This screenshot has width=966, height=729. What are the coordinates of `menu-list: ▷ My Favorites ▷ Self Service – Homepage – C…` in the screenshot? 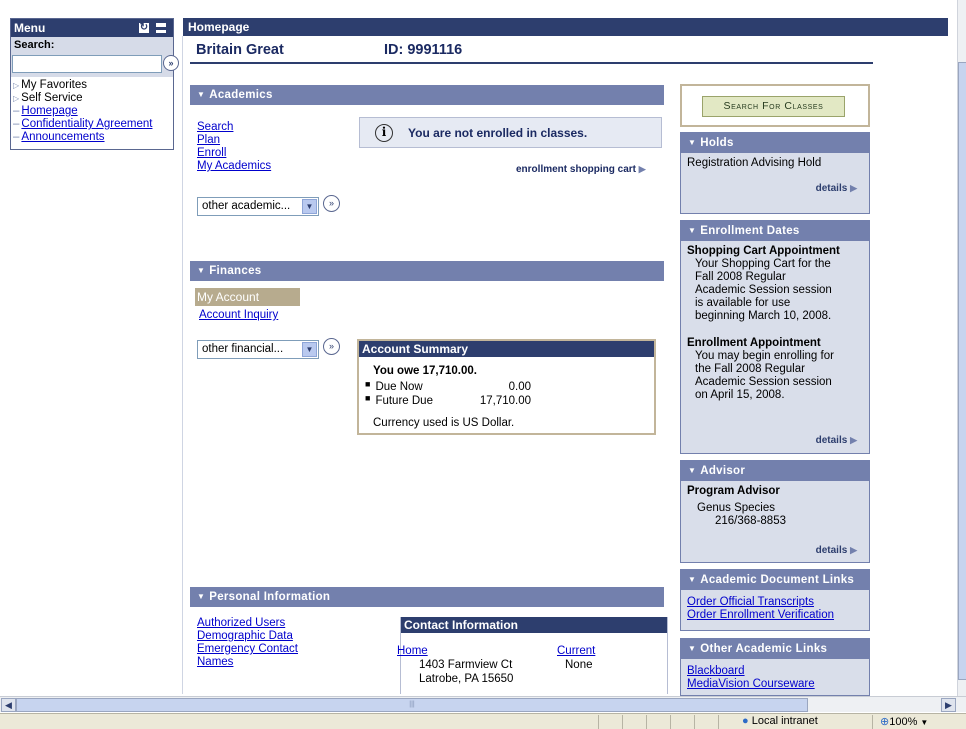 It's located at (92, 111).